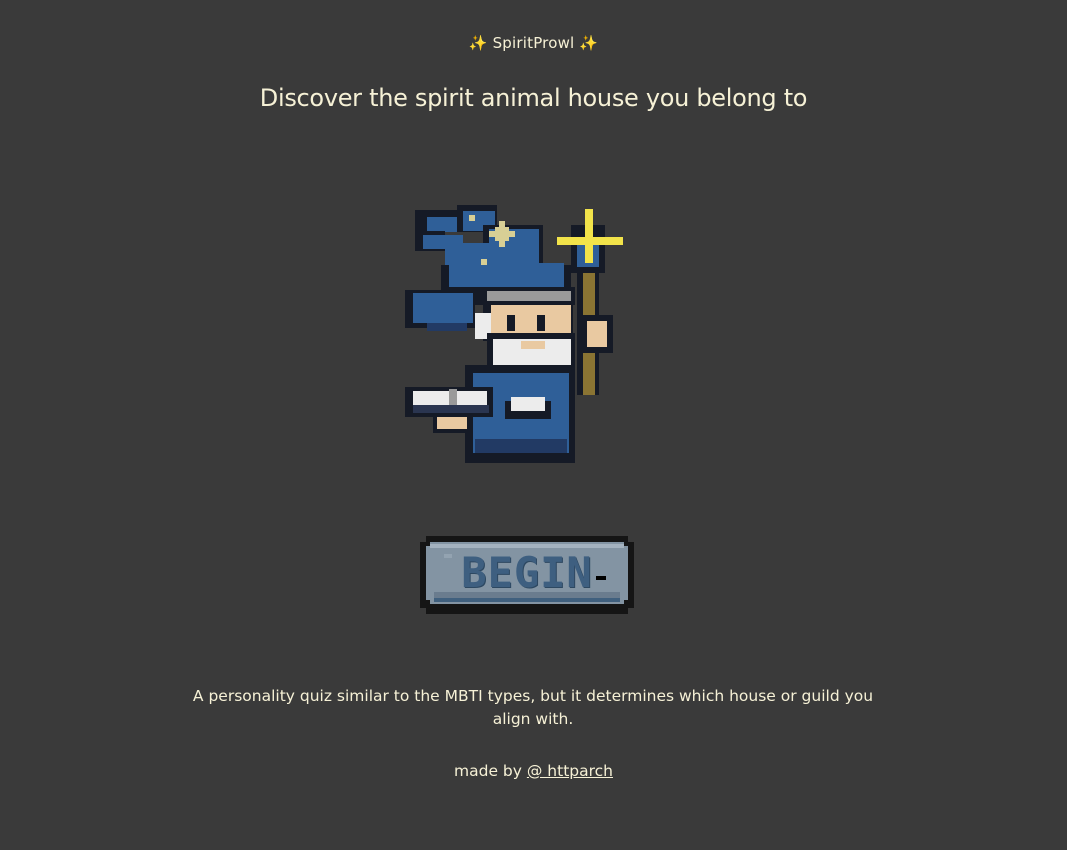 This screenshot has height=850, width=1067. Describe the element at coordinates (478, 43) in the screenshot. I see `sparkle-left-icon: ✨` at that location.